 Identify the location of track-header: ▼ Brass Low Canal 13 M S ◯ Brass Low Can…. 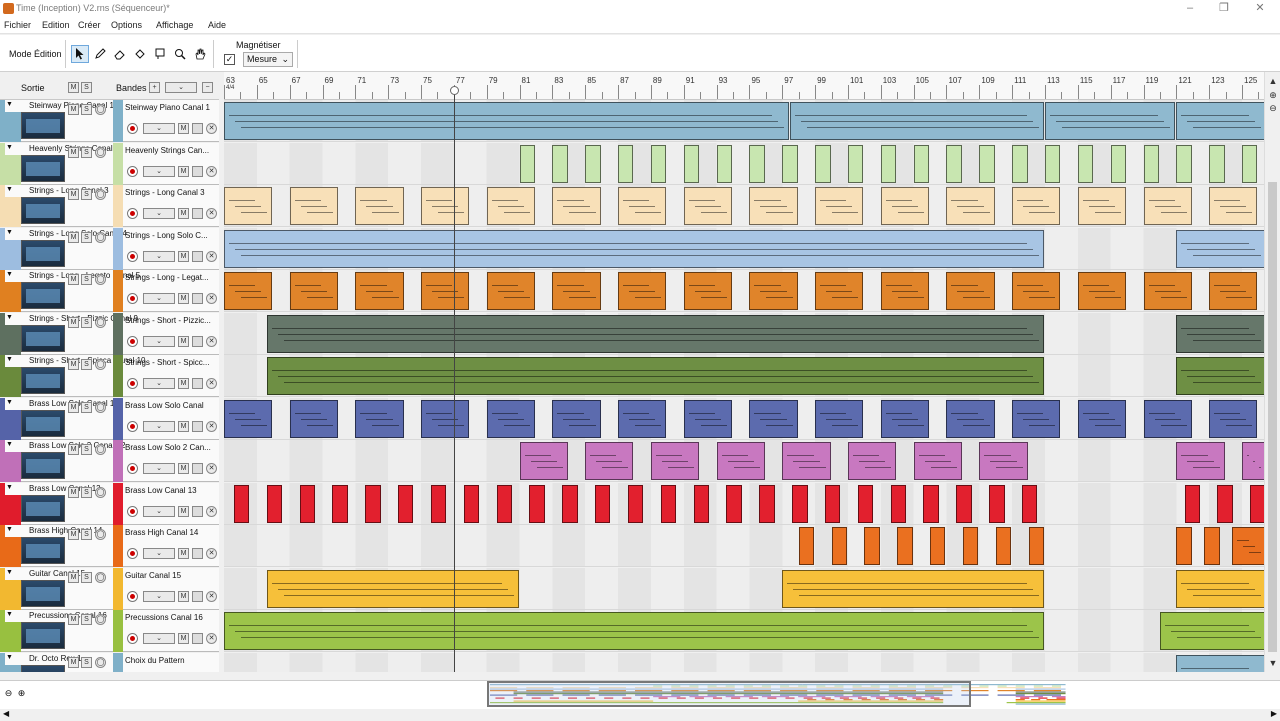
(109, 503).